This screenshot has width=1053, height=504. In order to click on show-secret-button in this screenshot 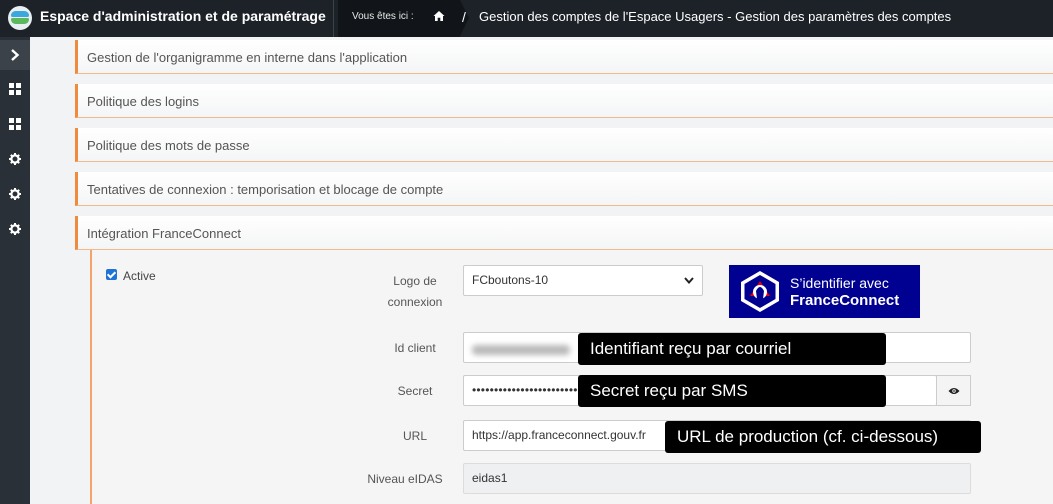, I will do `click(953, 390)`.